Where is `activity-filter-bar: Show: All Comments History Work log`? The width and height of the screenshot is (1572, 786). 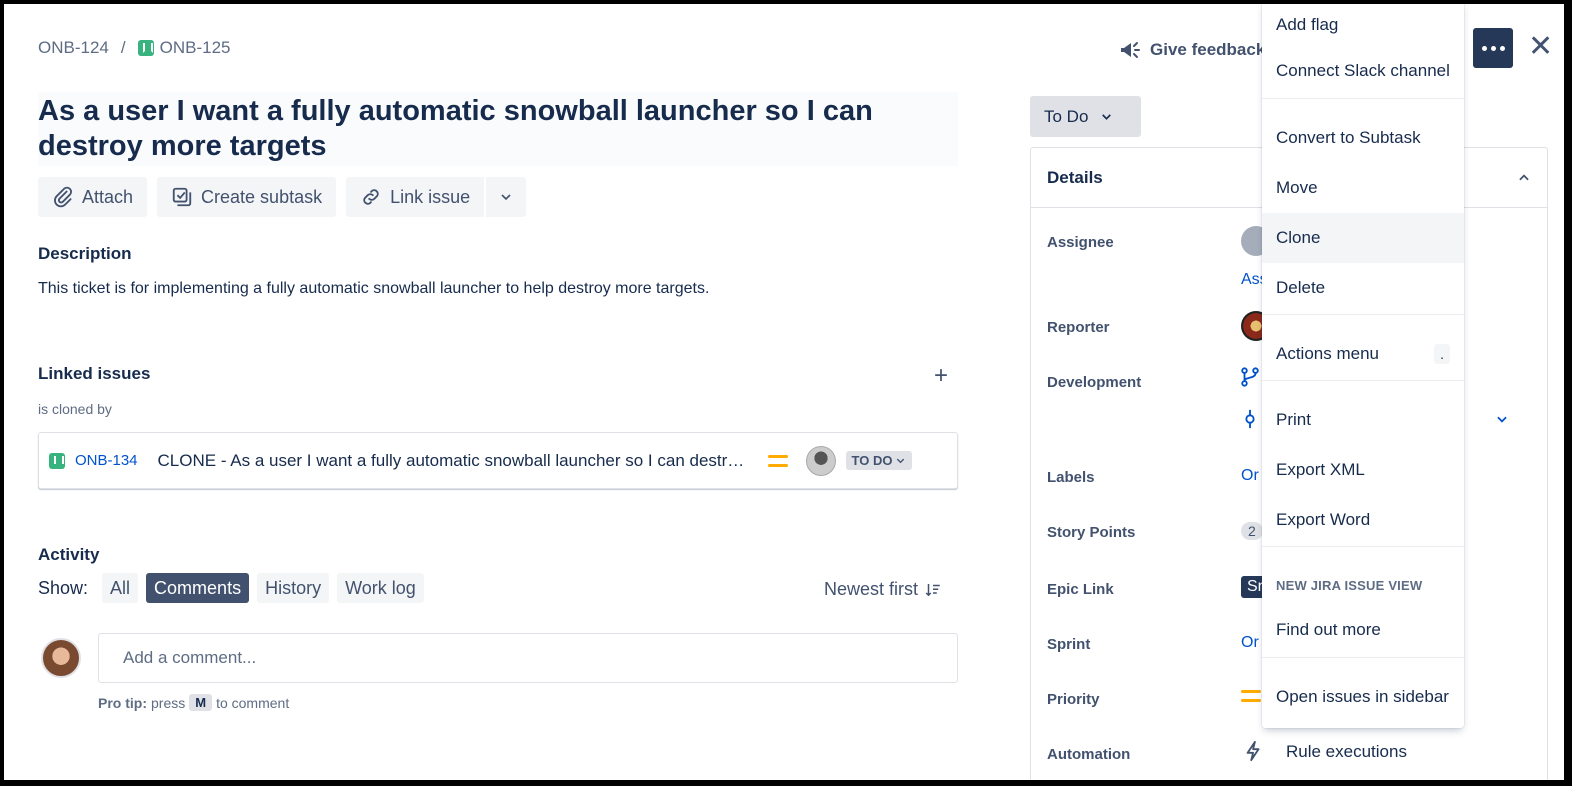 activity-filter-bar: Show: All Comments History Work log is located at coordinates (231, 588).